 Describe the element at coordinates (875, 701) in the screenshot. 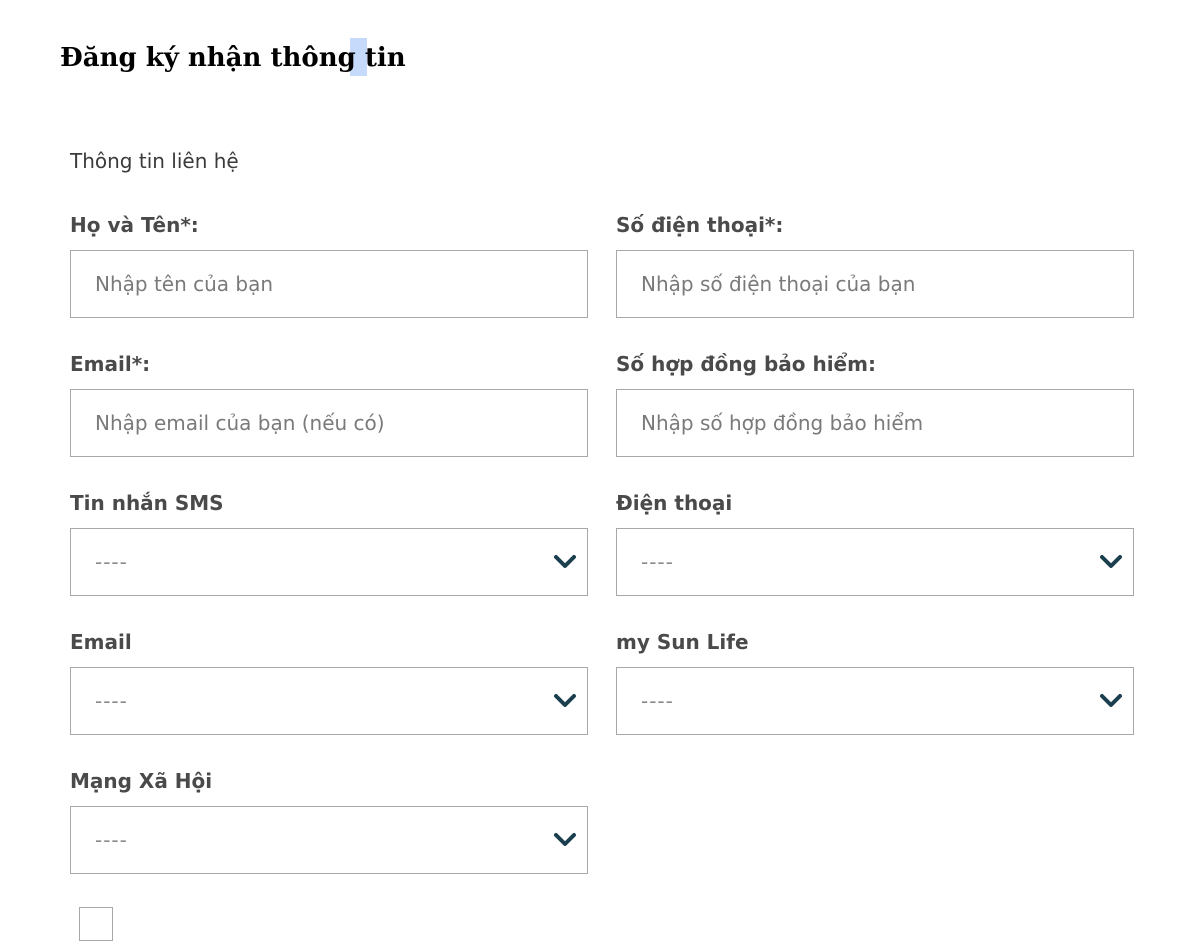

I see `my-sun-life-select: ----` at that location.